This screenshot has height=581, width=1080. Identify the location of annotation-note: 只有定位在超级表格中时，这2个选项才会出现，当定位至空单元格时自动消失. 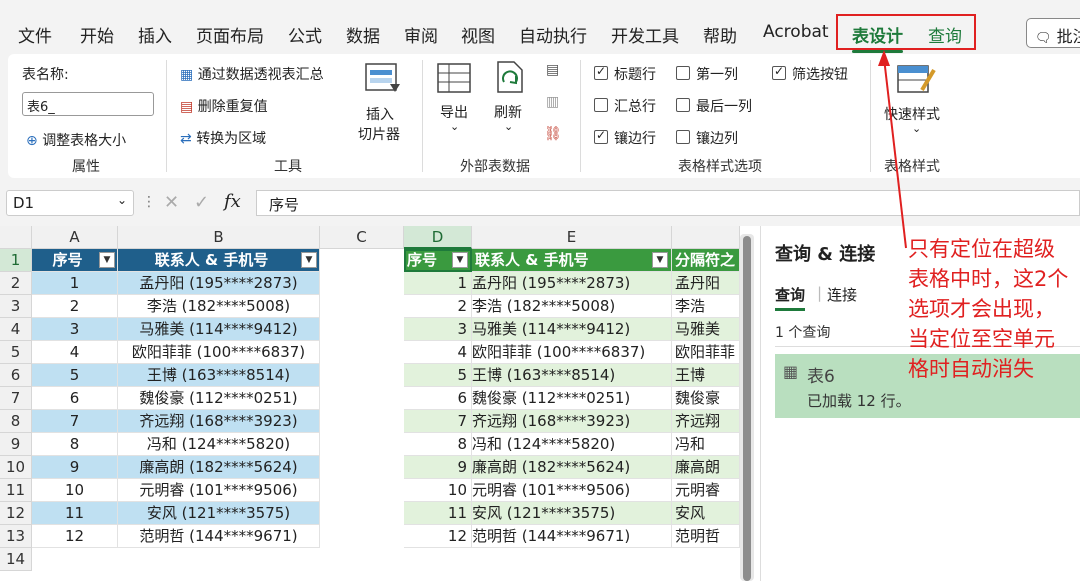
(988, 309).